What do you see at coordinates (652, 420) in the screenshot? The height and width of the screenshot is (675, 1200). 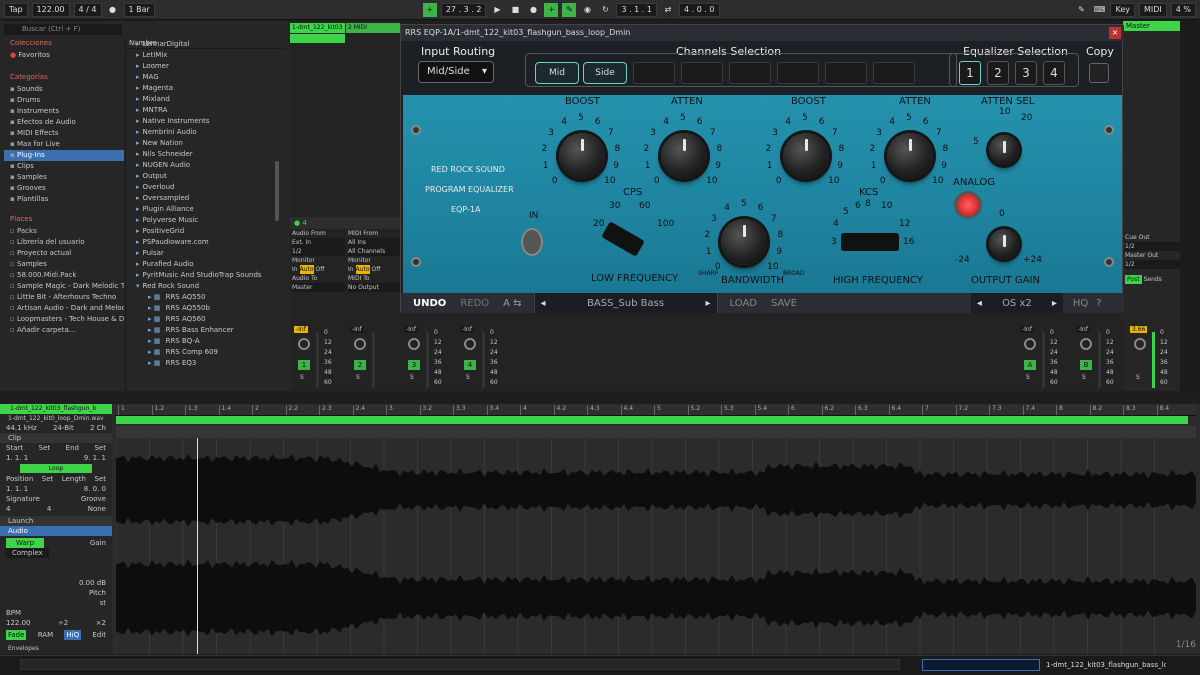 I see `loop-brace` at bounding box center [652, 420].